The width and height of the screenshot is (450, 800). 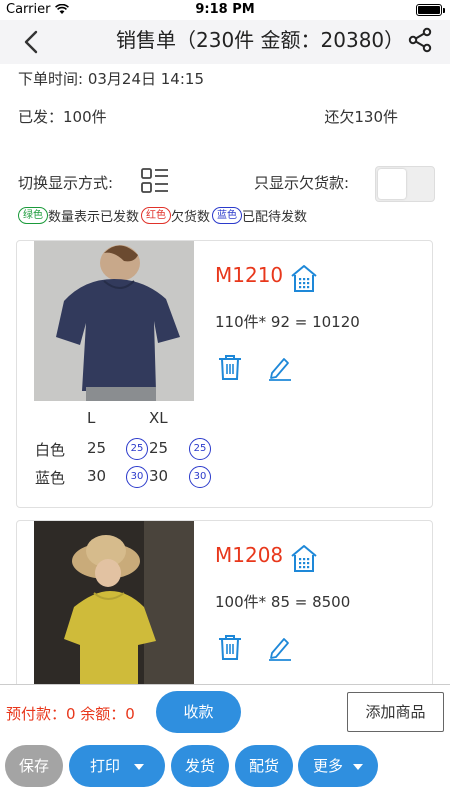 I want to click on print-button: 打印, so click(x=117, y=766).